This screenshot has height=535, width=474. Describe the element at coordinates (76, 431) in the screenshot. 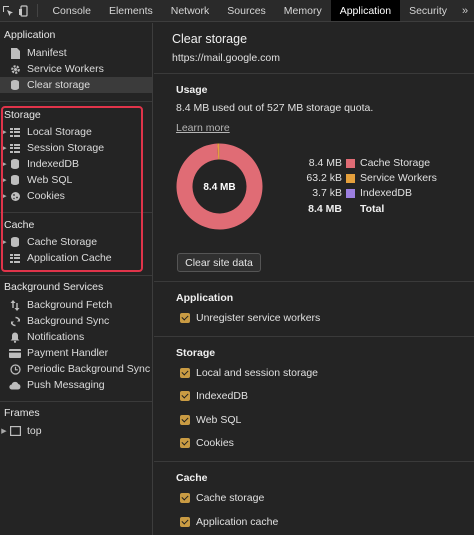

I see `sidebar-item-frame-top: ▶ top` at that location.